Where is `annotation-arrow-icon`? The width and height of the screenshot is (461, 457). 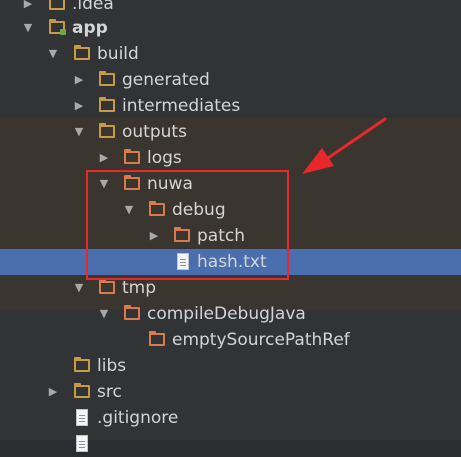 annotation-arrow-icon is located at coordinates (344, 145).